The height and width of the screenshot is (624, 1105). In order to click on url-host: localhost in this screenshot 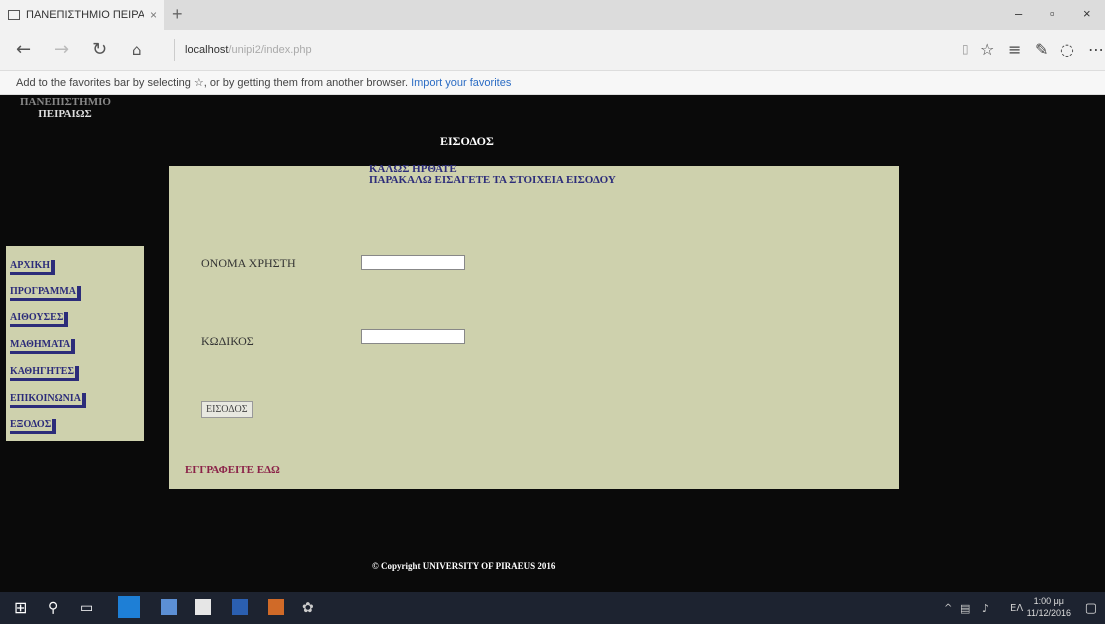, I will do `click(207, 50)`.